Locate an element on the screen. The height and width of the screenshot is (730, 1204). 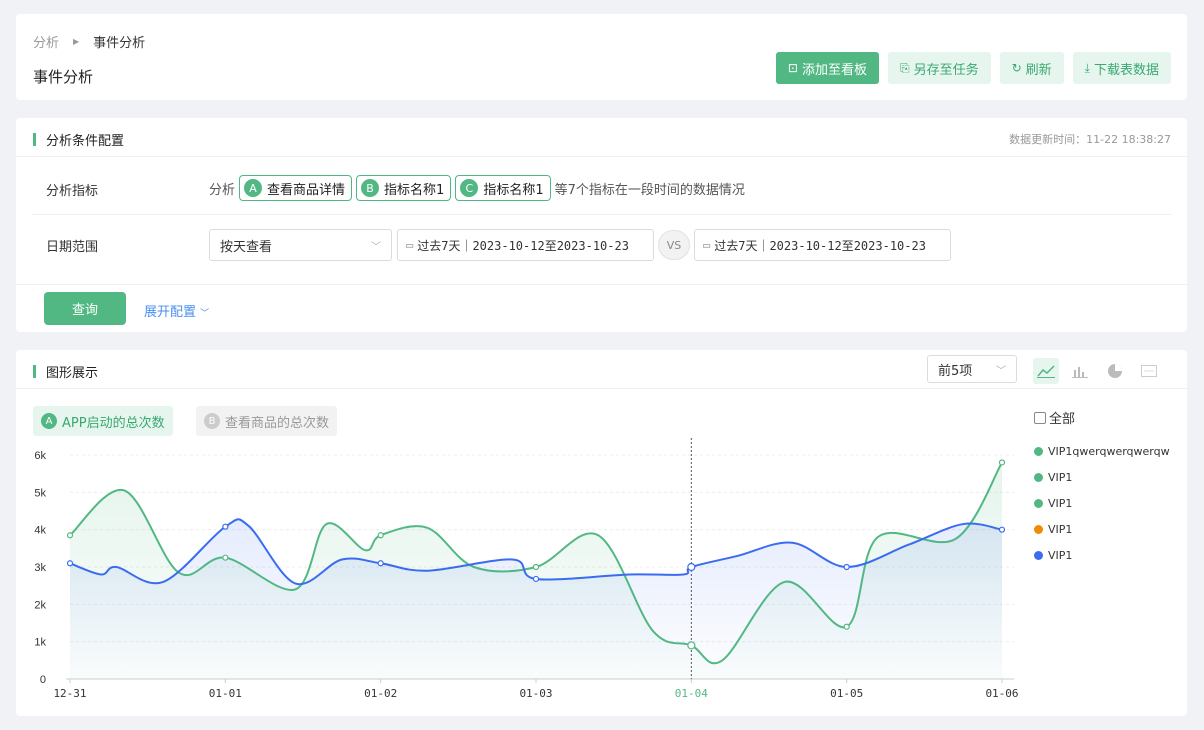
config-title: 分析条件配置 is located at coordinates (85, 141).